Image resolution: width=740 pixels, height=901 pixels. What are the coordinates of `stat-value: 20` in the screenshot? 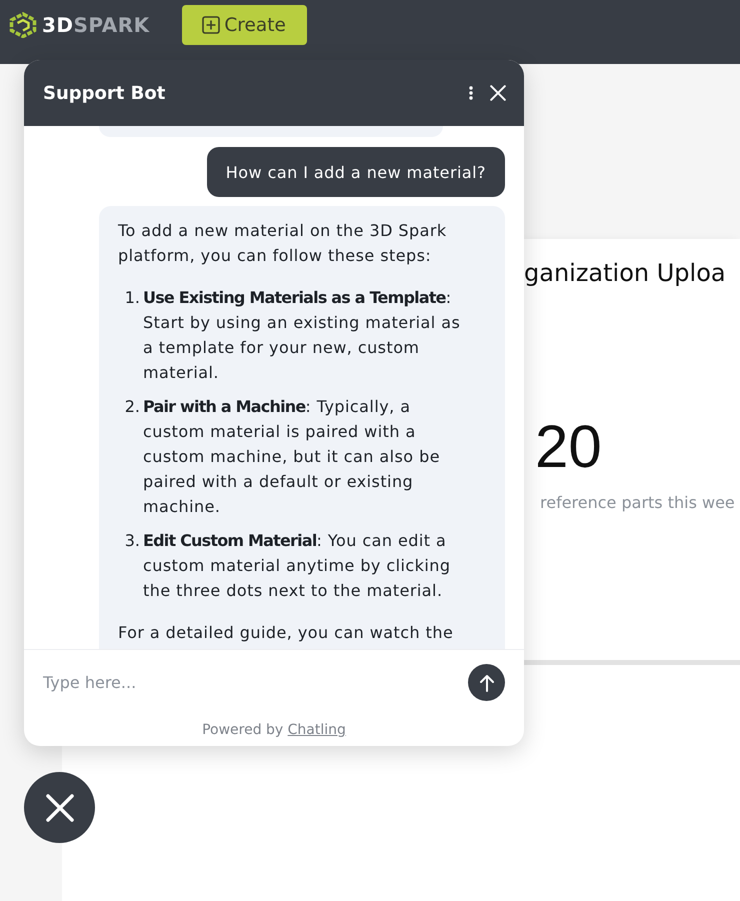 It's located at (568, 447).